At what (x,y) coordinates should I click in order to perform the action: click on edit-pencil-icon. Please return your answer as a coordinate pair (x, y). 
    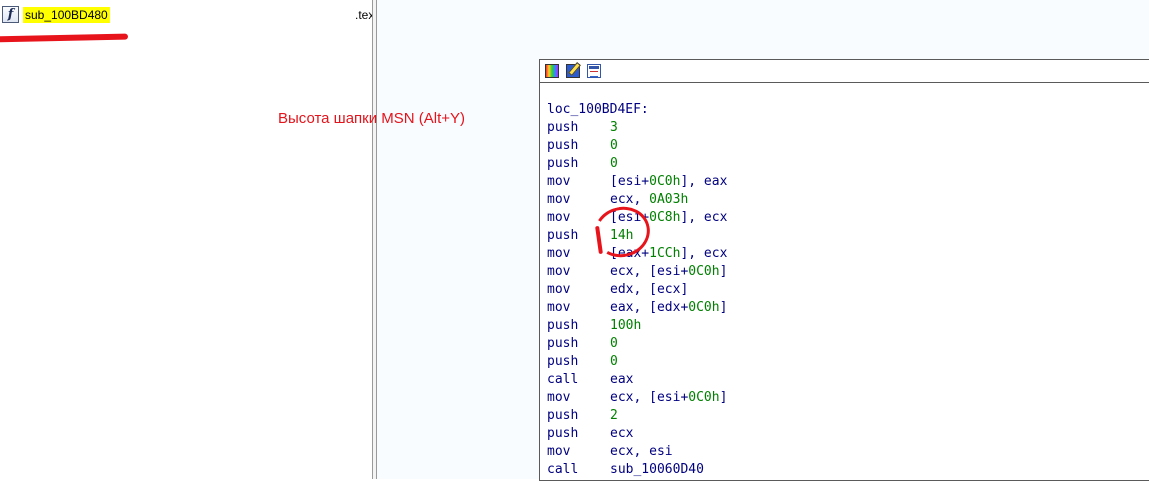
    Looking at the image, I should click on (573, 71).